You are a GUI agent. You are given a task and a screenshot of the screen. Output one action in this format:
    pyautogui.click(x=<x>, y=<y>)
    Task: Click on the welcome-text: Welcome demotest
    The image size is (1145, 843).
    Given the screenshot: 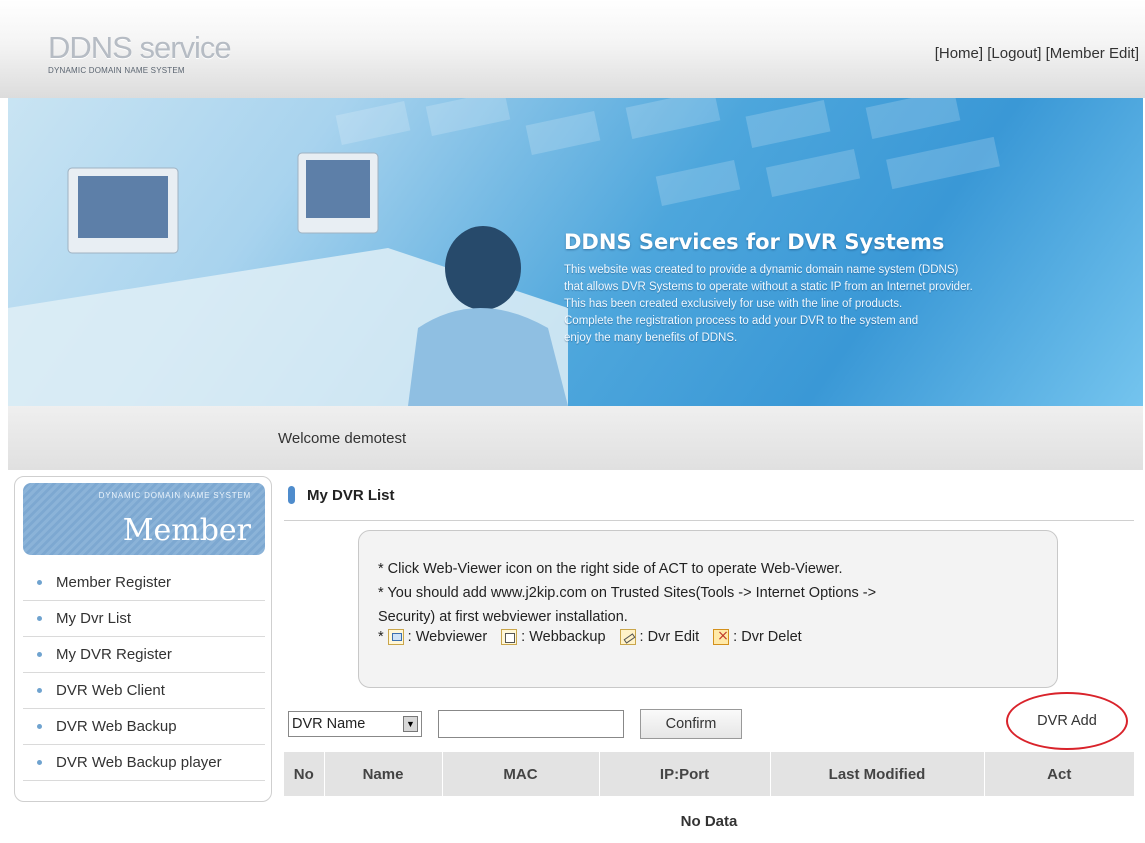 What is the action you would take?
    pyautogui.click(x=342, y=438)
    